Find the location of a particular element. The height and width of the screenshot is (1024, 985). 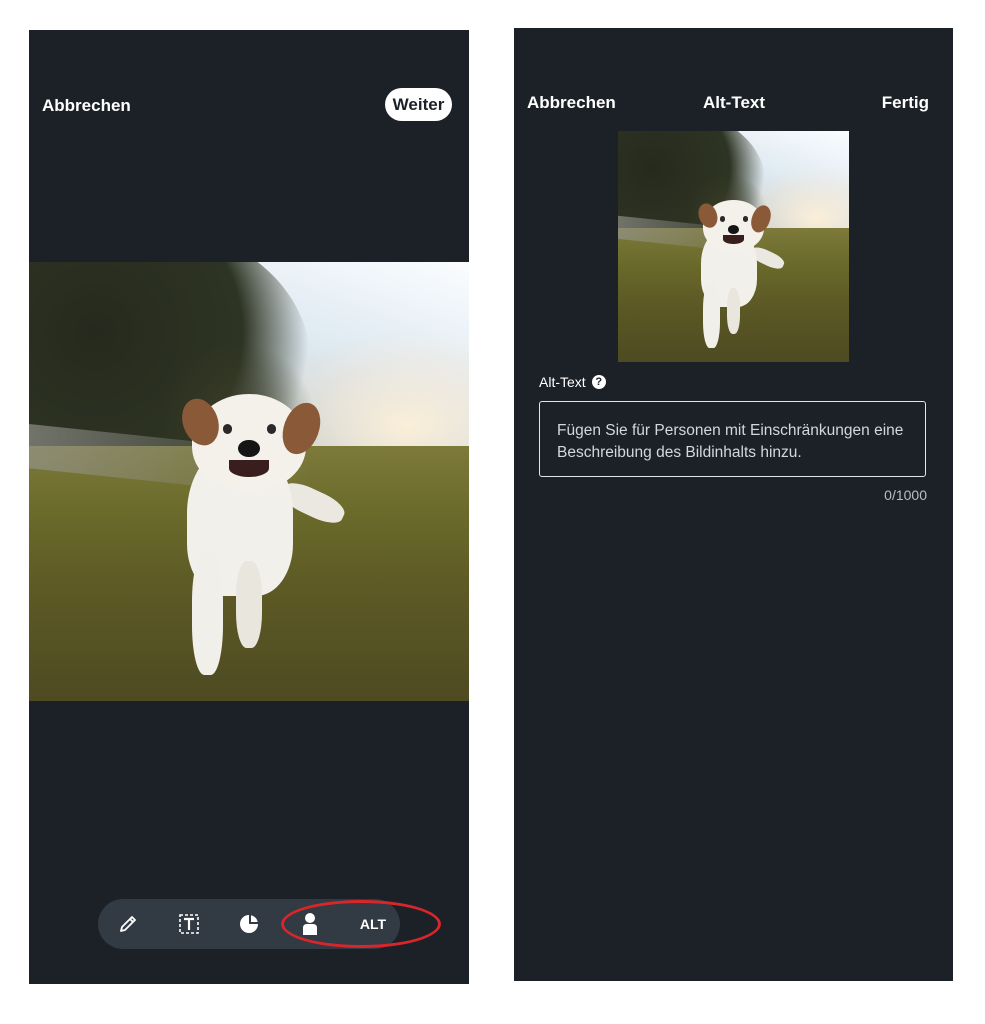

alt-text-label: Alt-Text is located at coordinates (562, 382).